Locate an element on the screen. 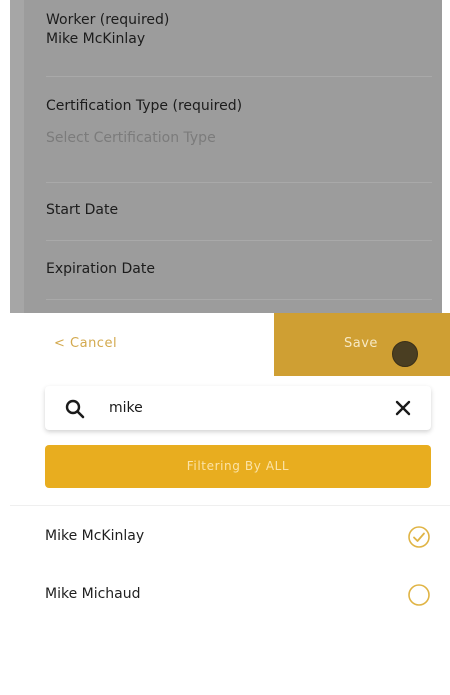 Image resolution: width=450 pixels, height=695 pixels. list-item-name: Mike Michaud is located at coordinates (93, 594).